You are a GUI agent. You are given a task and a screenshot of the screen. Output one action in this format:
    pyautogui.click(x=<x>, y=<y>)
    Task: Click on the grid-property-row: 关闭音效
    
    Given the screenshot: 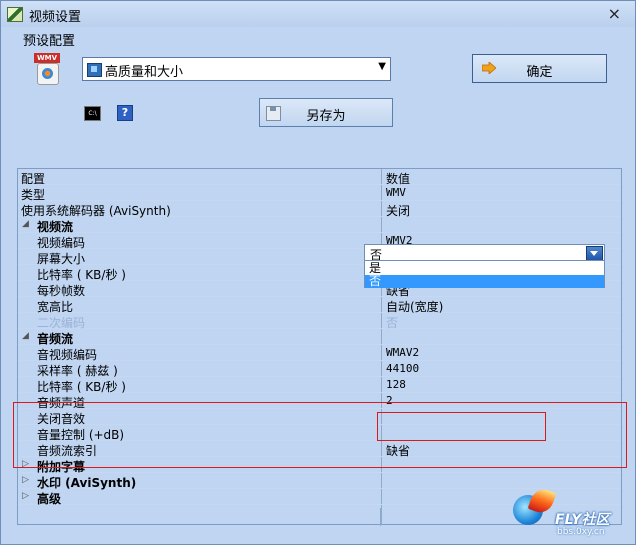 What is the action you would take?
    pyautogui.click(x=319, y=417)
    